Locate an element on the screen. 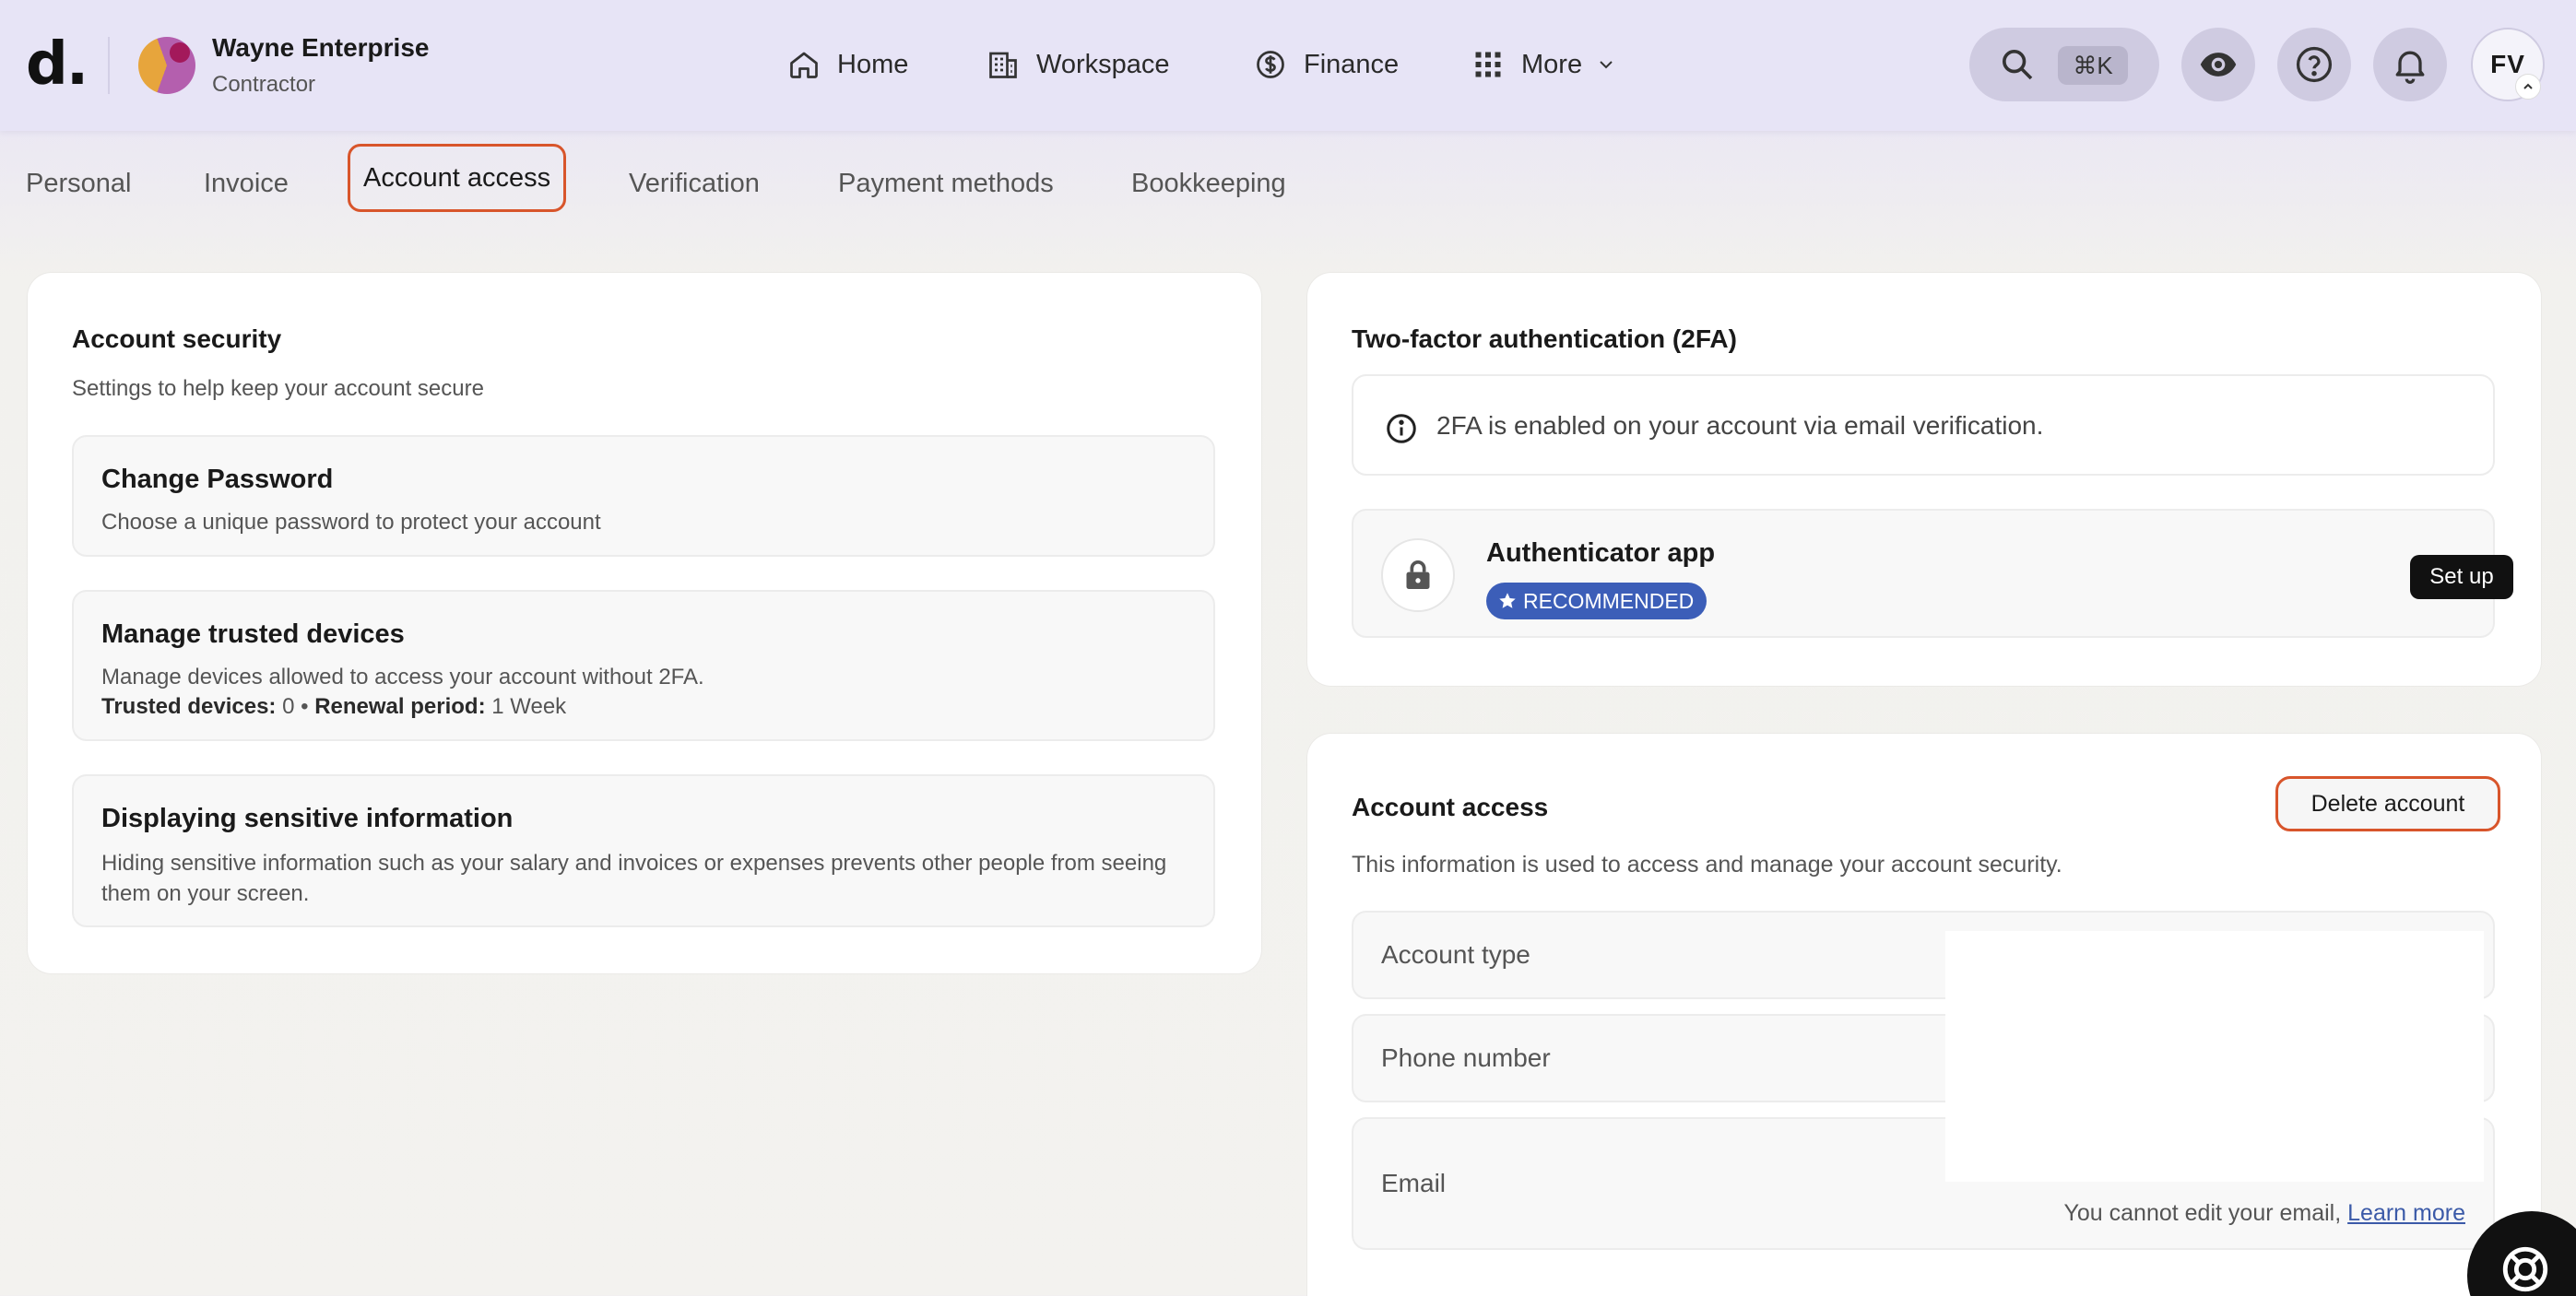 Image resolution: width=2576 pixels, height=1296 pixels. nav-more: More is located at coordinates (1544, 64).